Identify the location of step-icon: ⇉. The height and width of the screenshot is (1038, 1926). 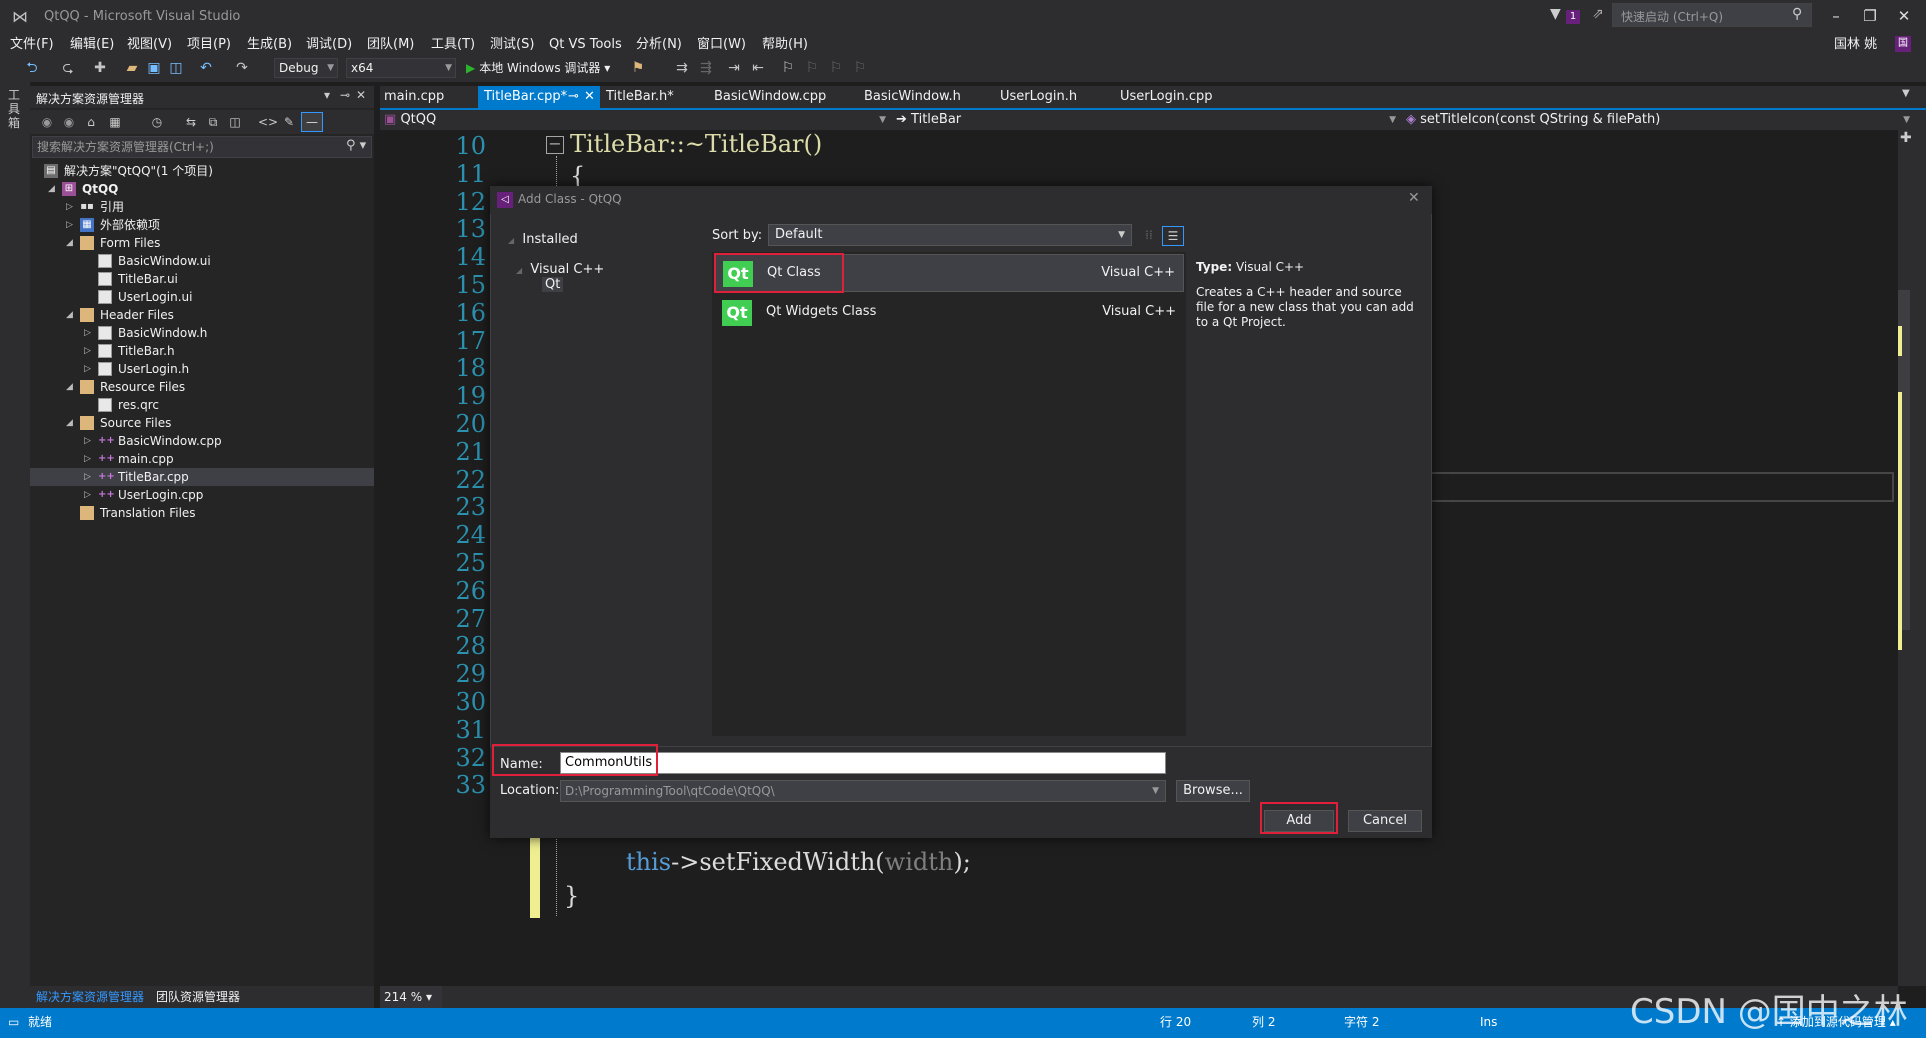
(682, 68).